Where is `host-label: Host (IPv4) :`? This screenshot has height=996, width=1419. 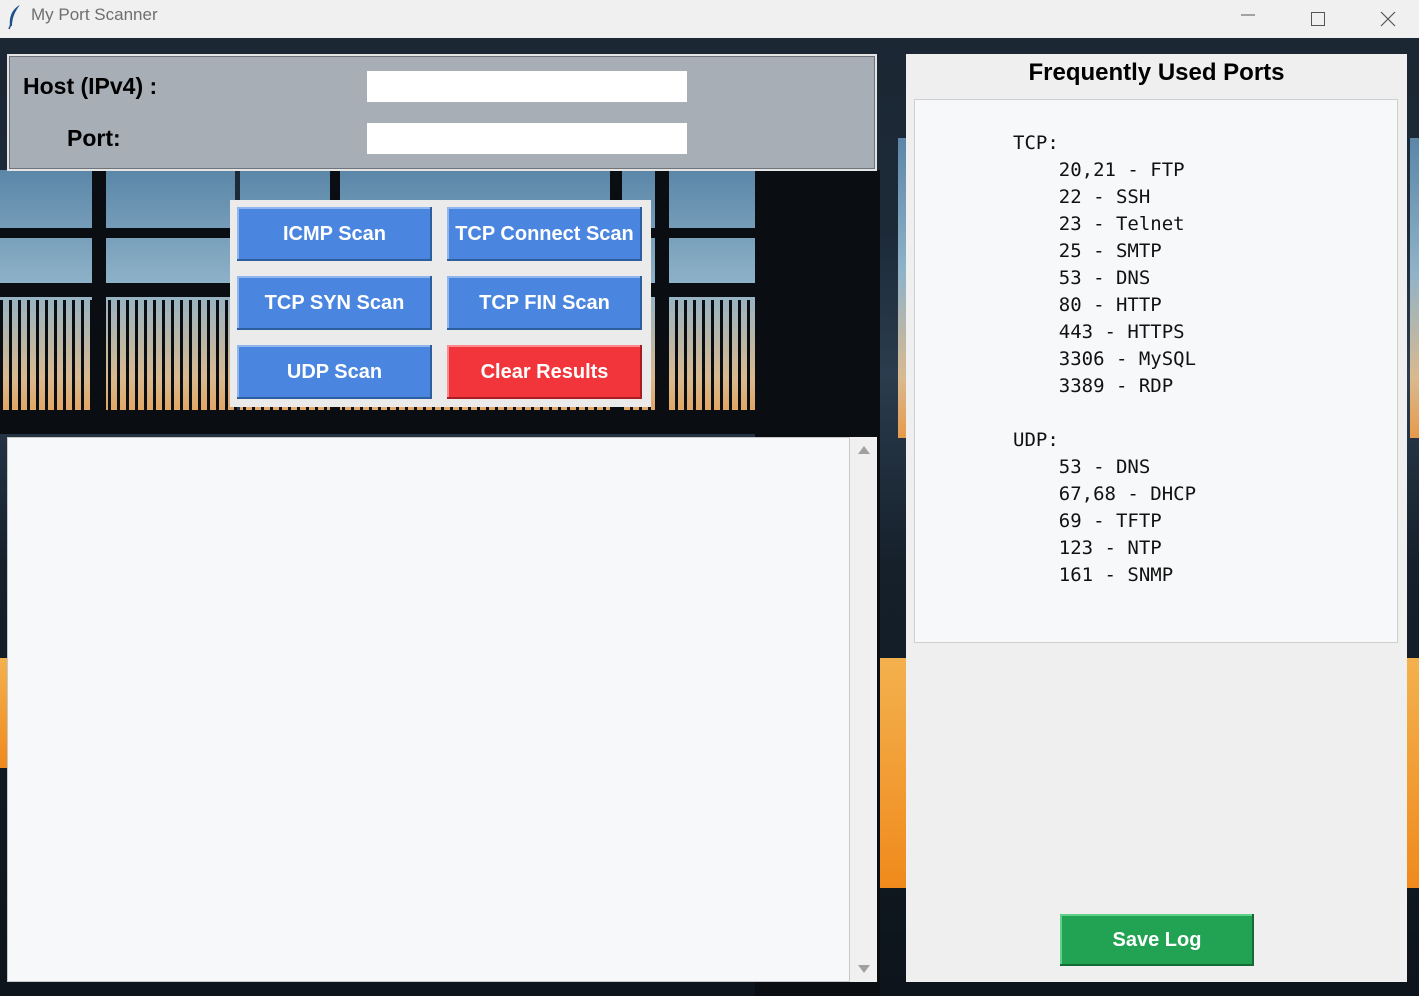
host-label: Host (IPv4) : is located at coordinates (90, 86).